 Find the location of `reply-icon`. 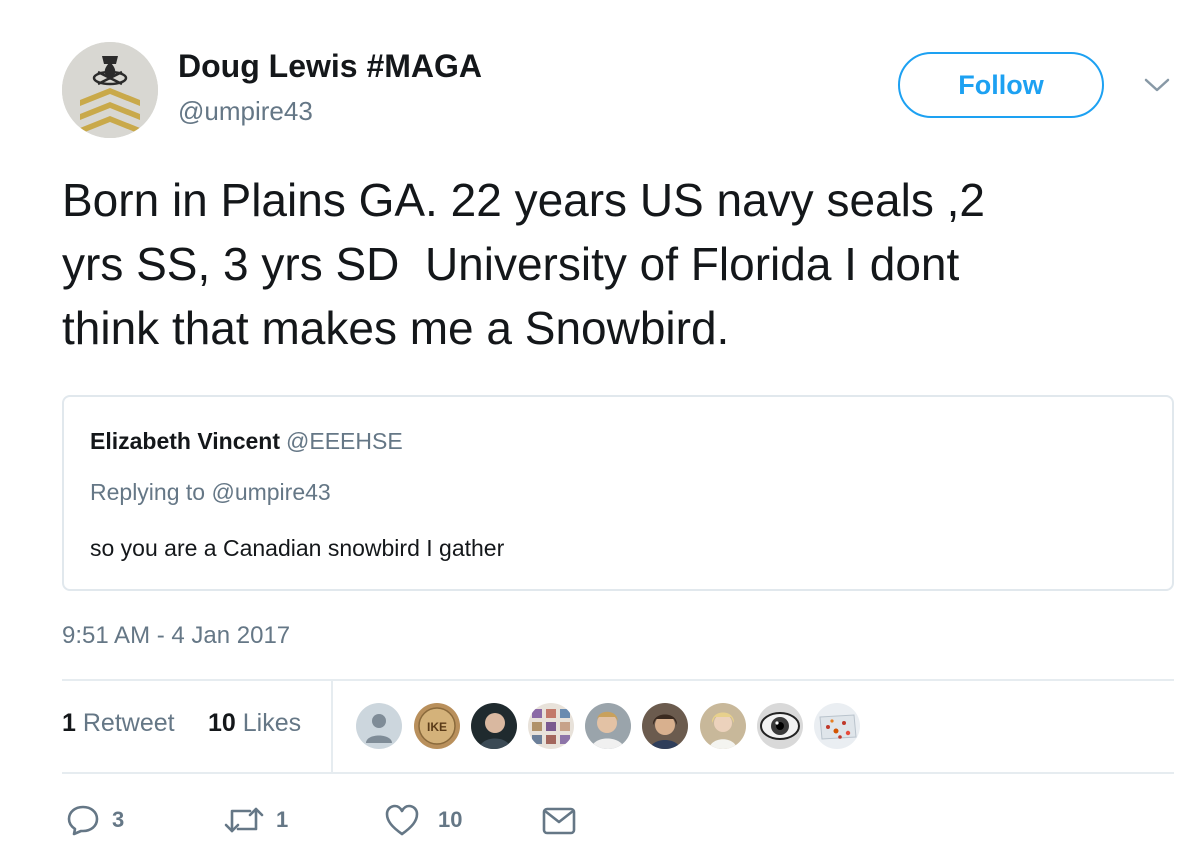

reply-icon is located at coordinates (83, 820).